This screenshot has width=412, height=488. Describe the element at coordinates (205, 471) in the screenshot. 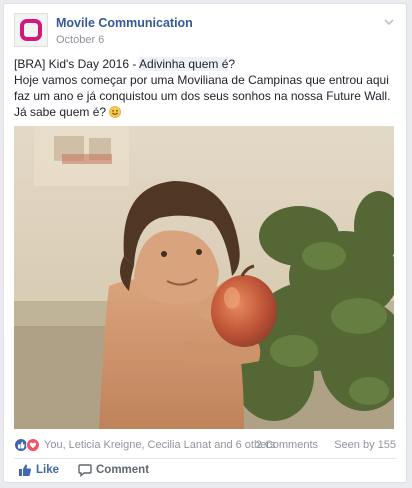

I see `post-actions: Like Comment` at that location.